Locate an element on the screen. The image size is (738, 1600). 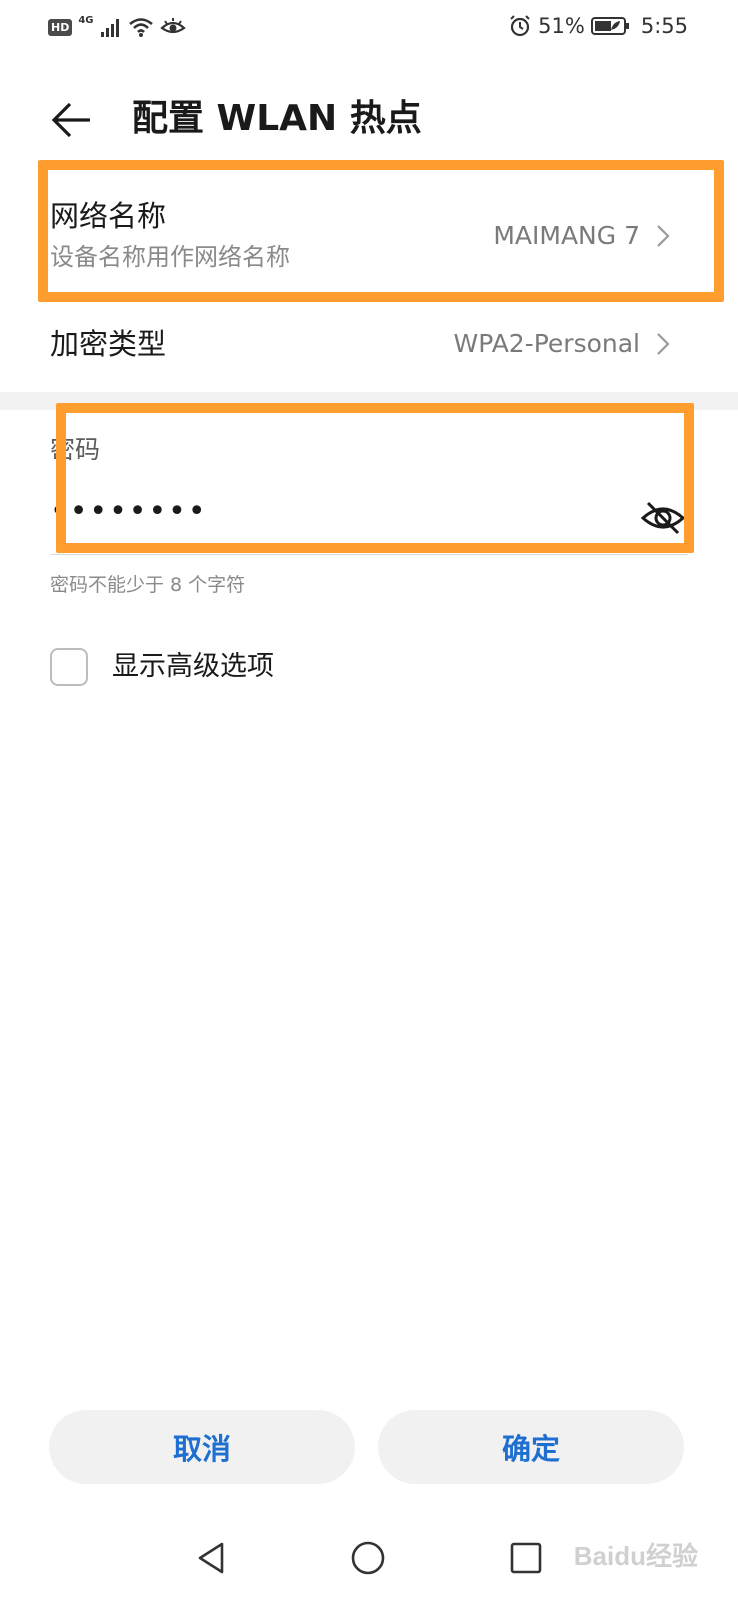
nav-recent-icon is located at coordinates (526, 1558).